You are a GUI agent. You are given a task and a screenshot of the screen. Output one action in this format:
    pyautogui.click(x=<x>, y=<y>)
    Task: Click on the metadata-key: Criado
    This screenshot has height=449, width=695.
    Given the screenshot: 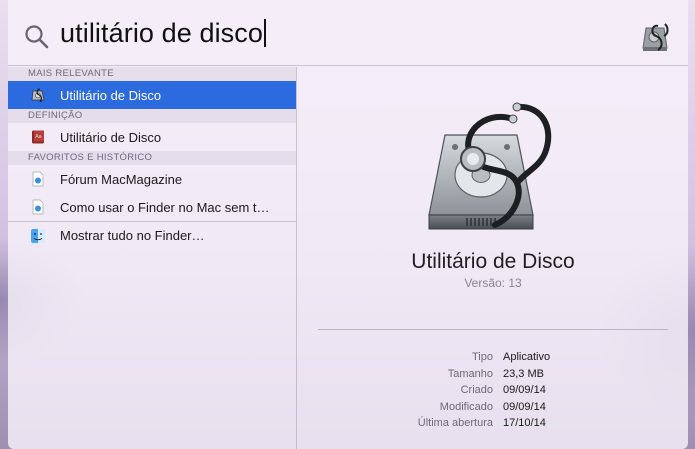 What is the action you would take?
    pyautogui.click(x=476, y=390)
    